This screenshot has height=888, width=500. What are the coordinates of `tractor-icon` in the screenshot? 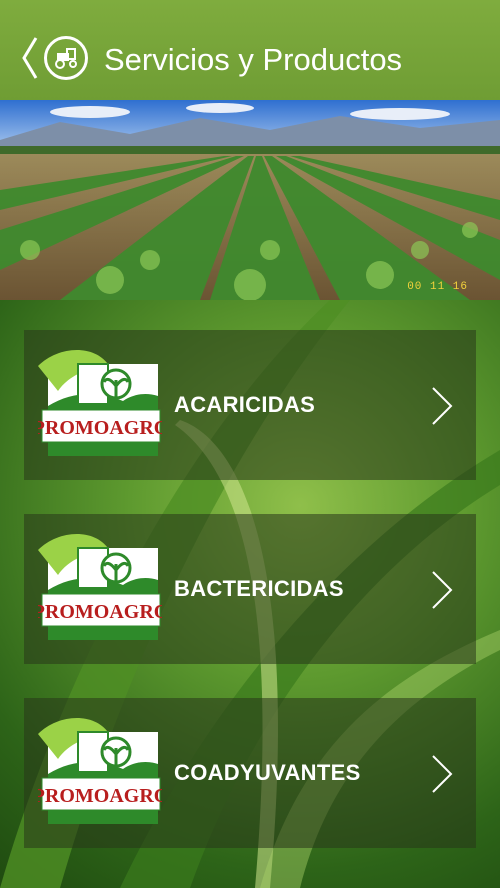 It's located at (66, 58).